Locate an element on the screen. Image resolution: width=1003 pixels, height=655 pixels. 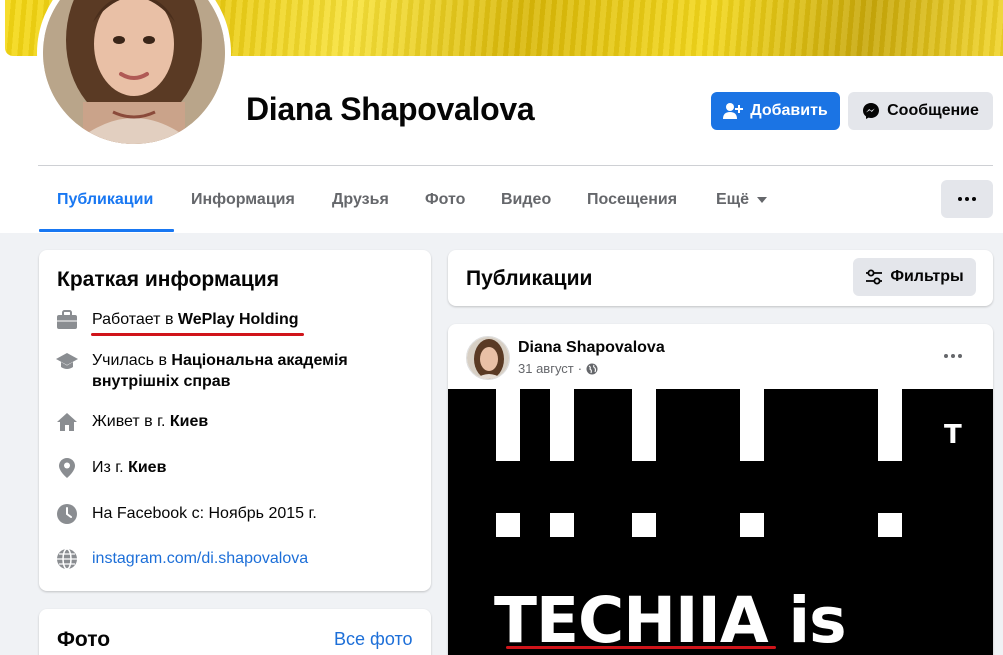
filter-button: Фильтры is located at coordinates (914, 277).